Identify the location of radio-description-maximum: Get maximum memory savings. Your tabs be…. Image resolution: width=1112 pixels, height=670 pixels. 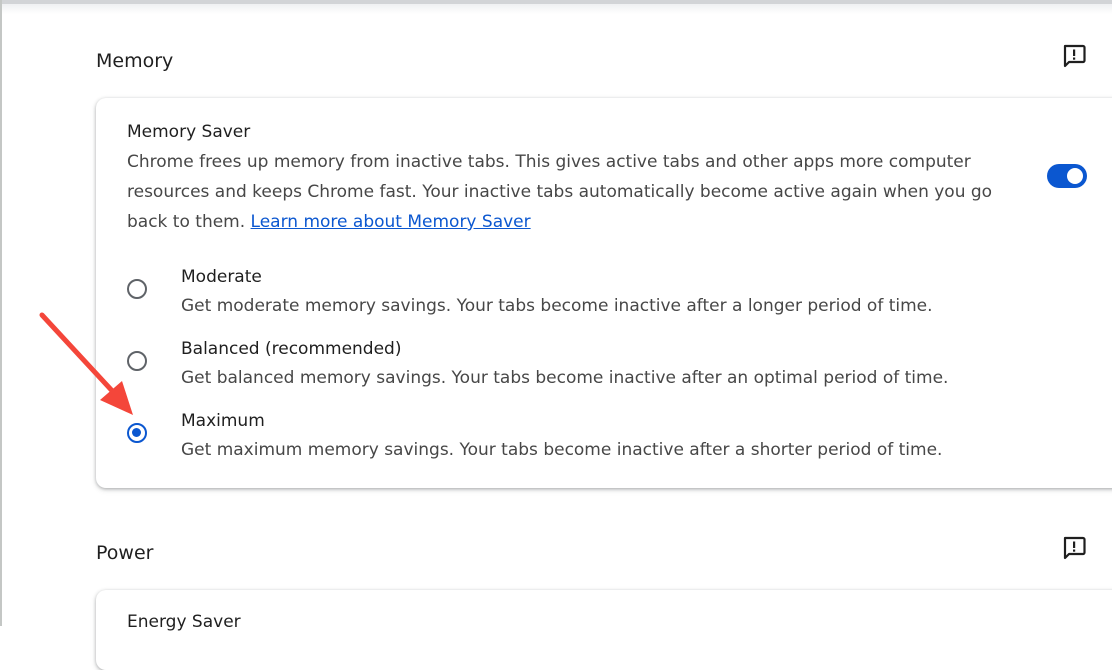
(562, 450).